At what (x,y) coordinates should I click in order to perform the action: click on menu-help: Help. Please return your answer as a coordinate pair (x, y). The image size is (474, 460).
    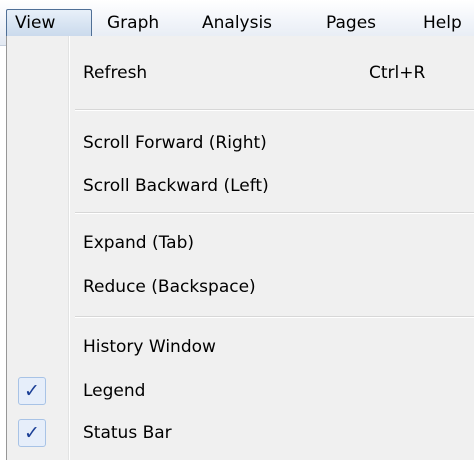
    Looking at the image, I should click on (442, 23).